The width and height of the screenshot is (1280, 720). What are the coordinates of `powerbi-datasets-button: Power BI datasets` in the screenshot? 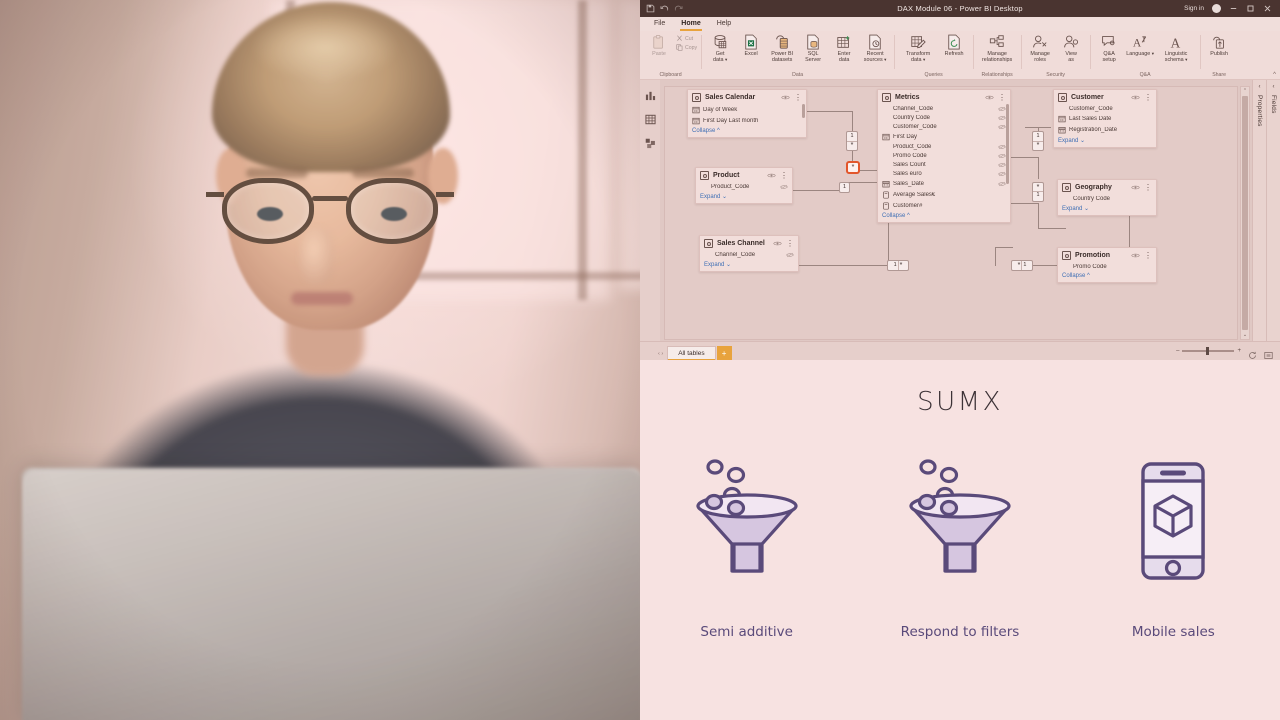 It's located at (782, 48).